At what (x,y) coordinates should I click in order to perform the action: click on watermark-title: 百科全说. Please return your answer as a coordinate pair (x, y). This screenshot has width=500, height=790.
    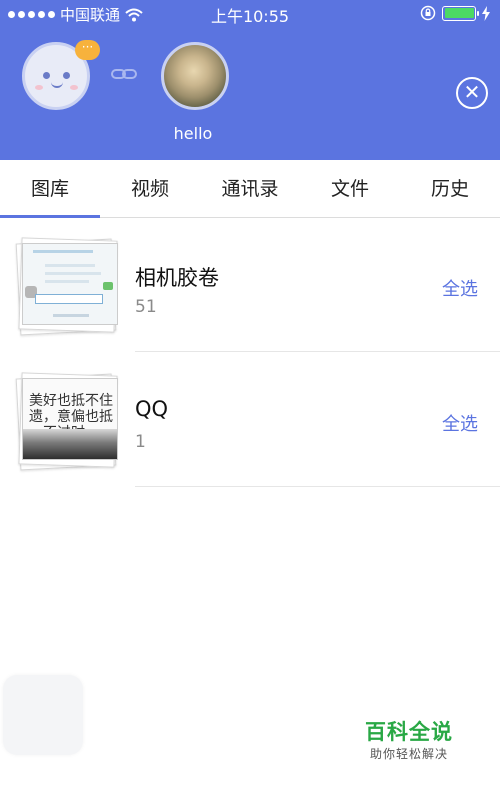
    Looking at the image, I should click on (409, 732).